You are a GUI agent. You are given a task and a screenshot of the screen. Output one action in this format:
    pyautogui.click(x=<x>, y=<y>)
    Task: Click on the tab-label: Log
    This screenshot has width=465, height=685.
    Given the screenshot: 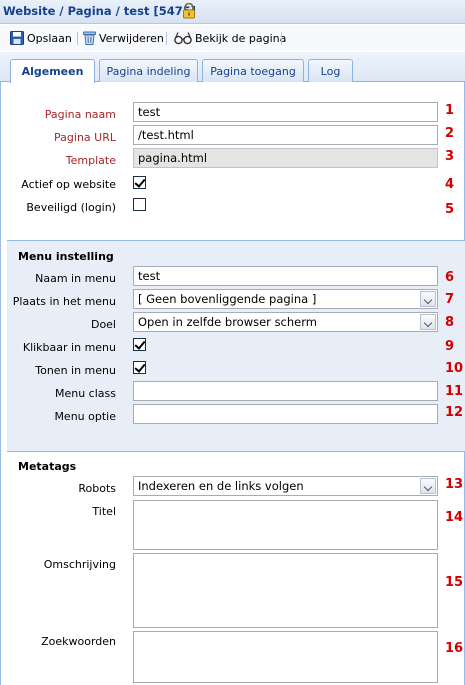 What is the action you would take?
    pyautogui.click(x=330, y=71)
    